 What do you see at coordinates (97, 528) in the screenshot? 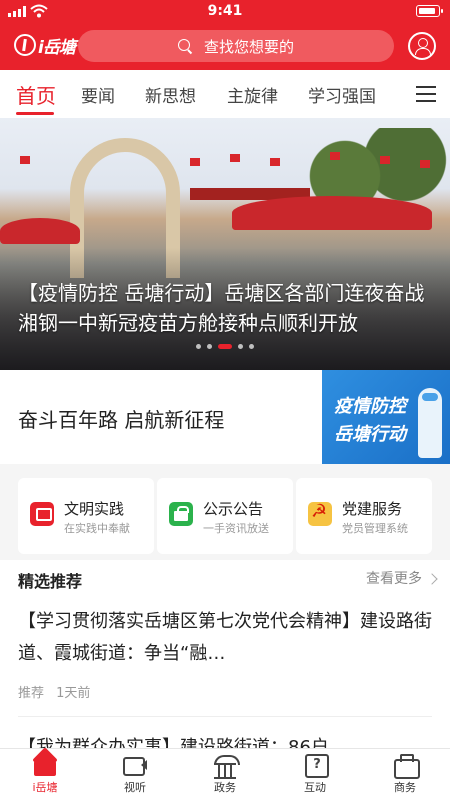
I see `service-subtitle: 在实践中奉献` at bounding box center [97, 528].